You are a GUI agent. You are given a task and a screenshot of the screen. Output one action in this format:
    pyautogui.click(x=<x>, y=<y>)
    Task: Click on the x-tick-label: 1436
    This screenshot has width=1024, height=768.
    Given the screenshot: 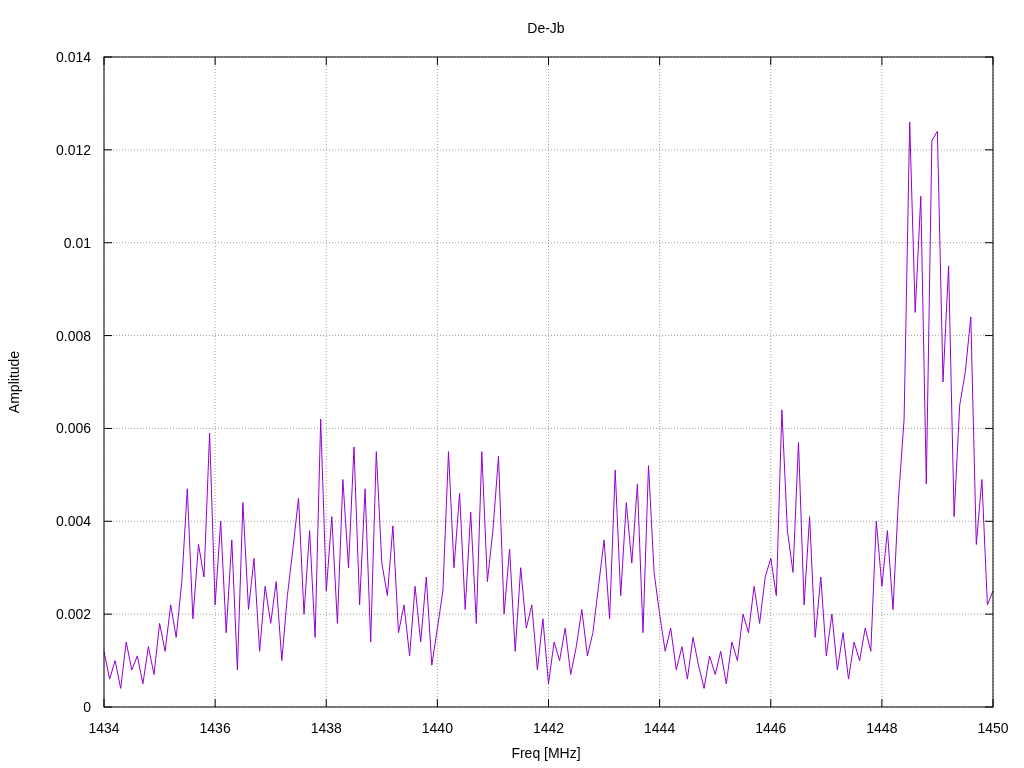 What is the action you would take?
    pyautogui.click(x=215, y=728)
    